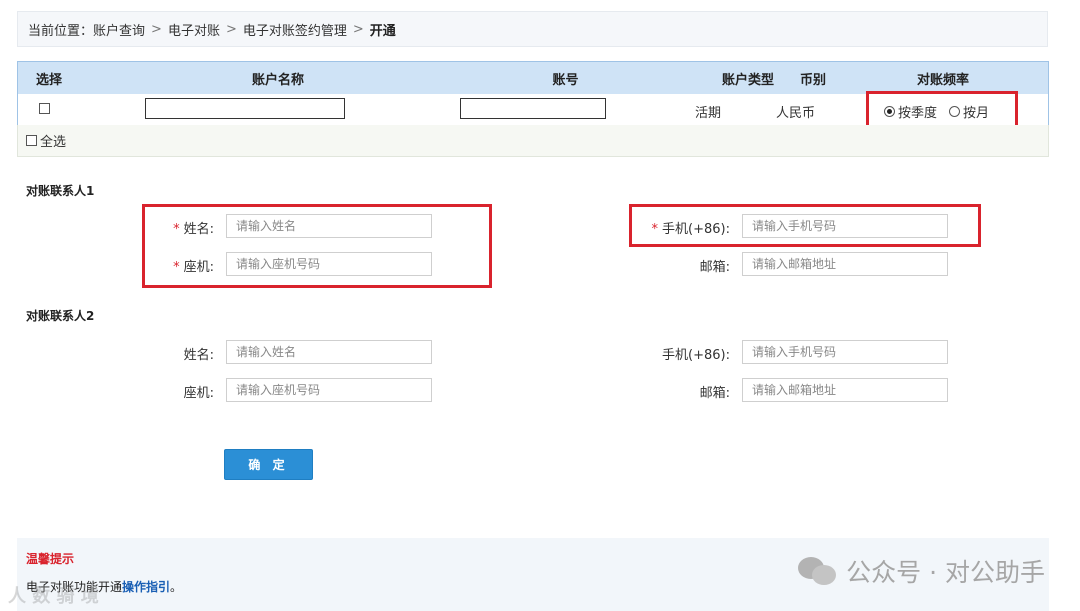 Image resolution: width=1080 pixels, height=611 pixels. I want to click on breadcrumb-item-account-query: 账户查询, so click(119, 29).